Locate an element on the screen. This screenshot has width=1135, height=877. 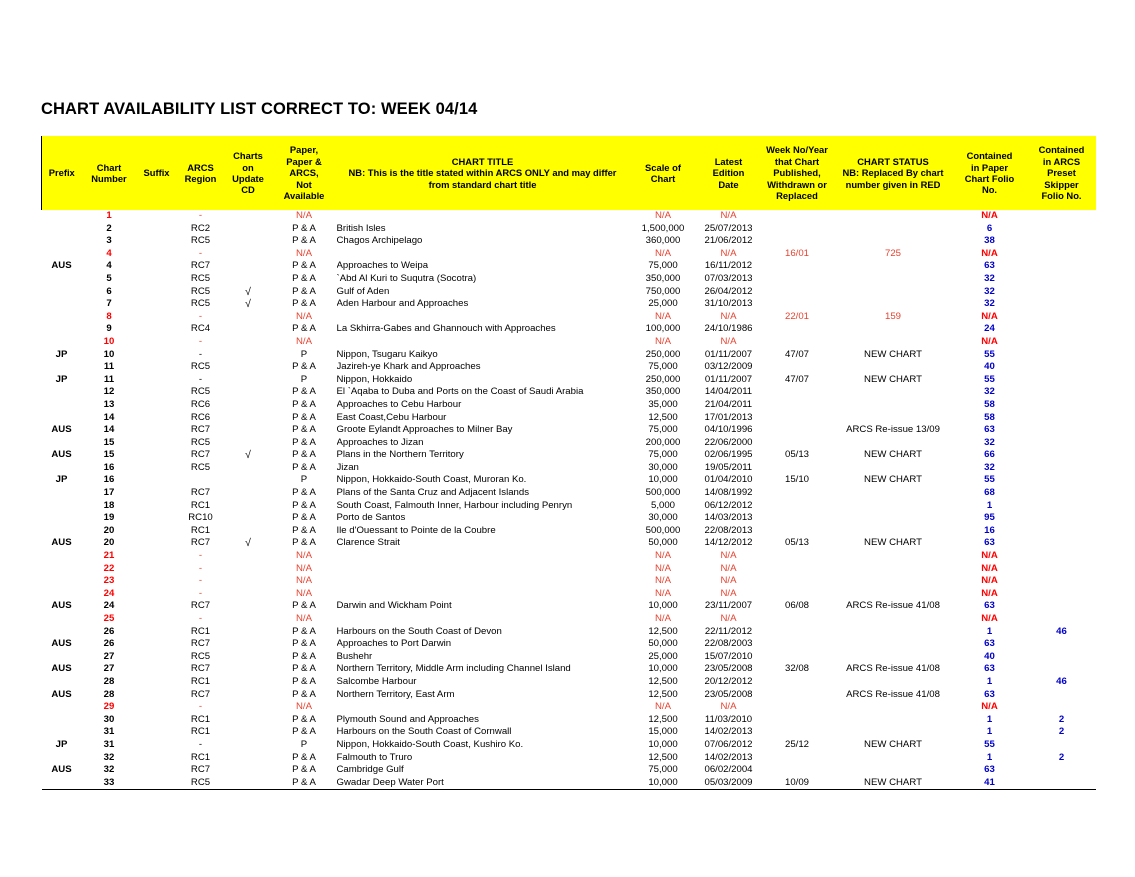
cell-edition-date: N/A is located at coordinates (728, 581).